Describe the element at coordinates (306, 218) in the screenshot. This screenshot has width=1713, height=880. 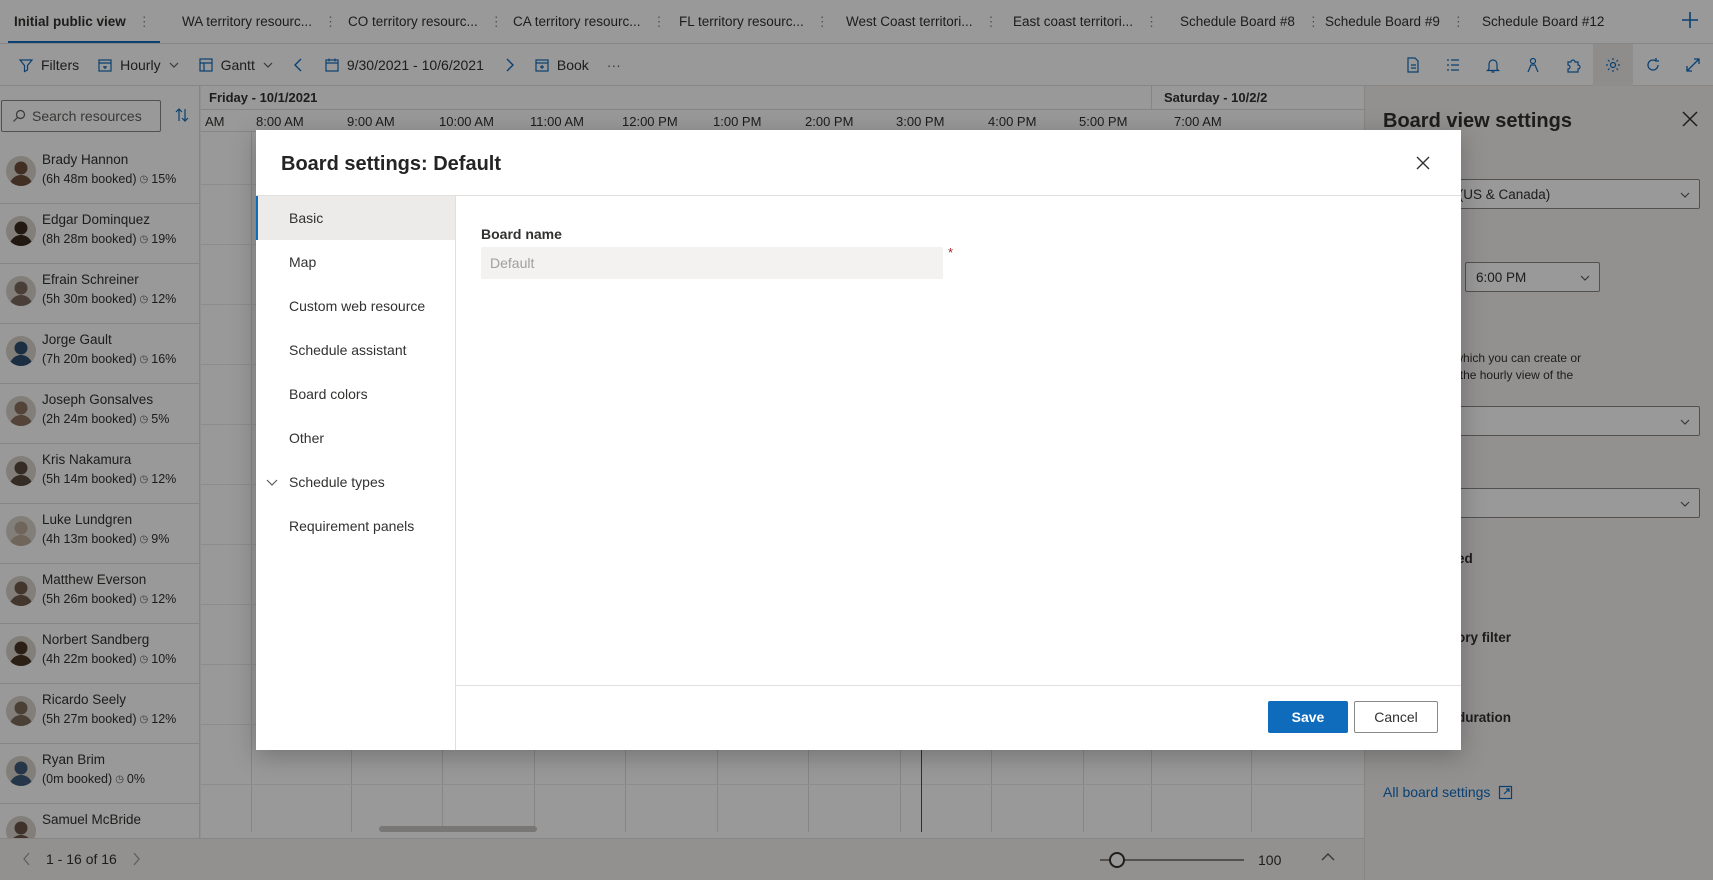
I see `settings-nav-label: Basic` at that location.